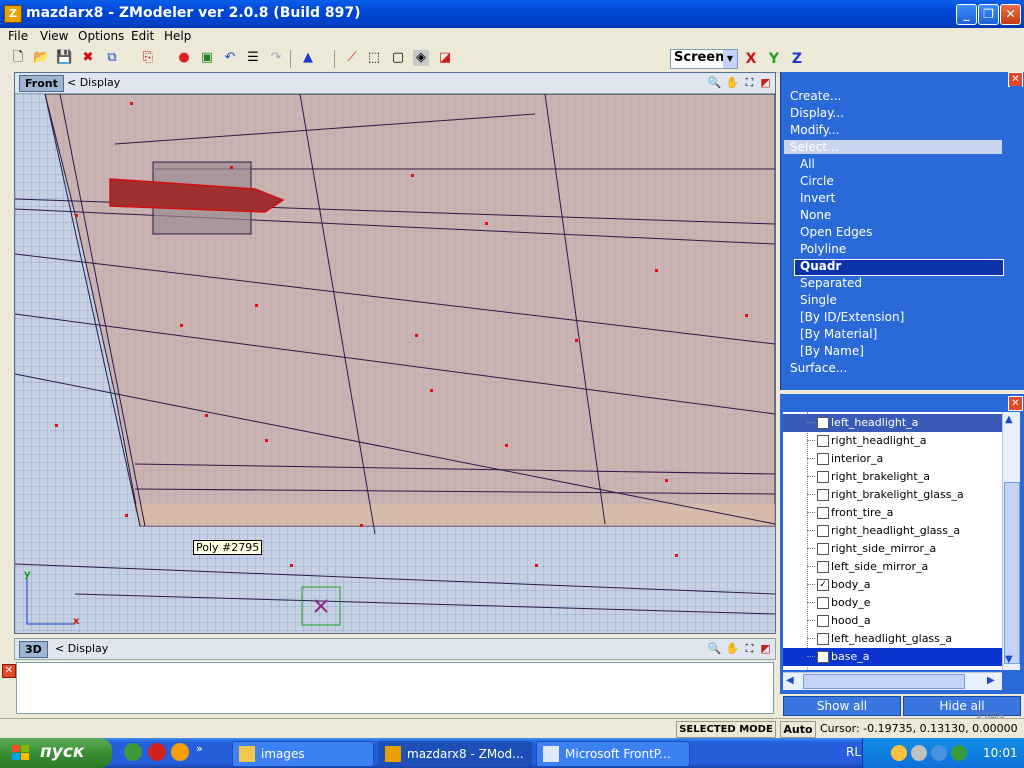  What do you see at coordinates (815, 215) in the screenshot?
I see `select-option-none: None` at bounding box center [815, 215].